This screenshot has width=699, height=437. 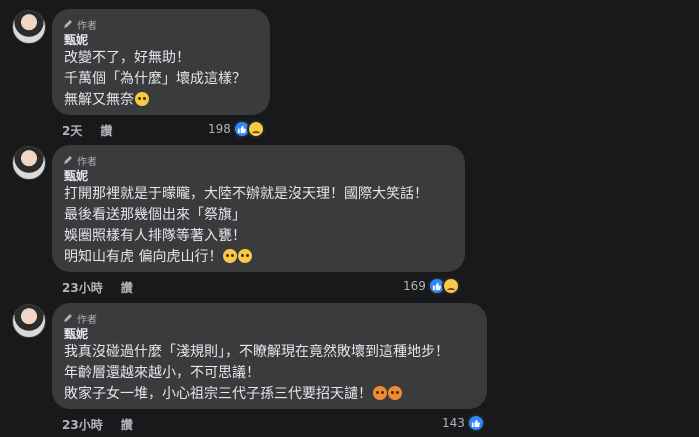 I want to click on timestamp: 2天, so click(x=72, y=130).